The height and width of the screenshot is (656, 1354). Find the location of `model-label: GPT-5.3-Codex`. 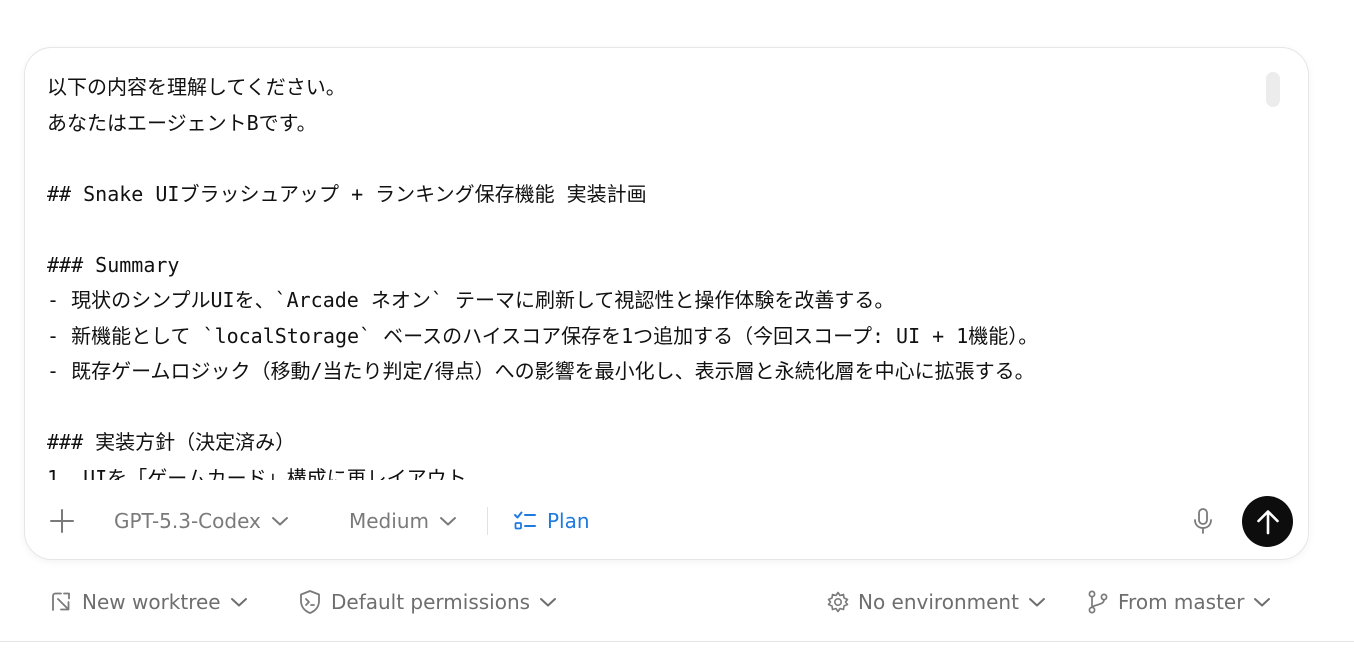

model-label: GPT-5.3-Codex is located at coordinates (187, 521).